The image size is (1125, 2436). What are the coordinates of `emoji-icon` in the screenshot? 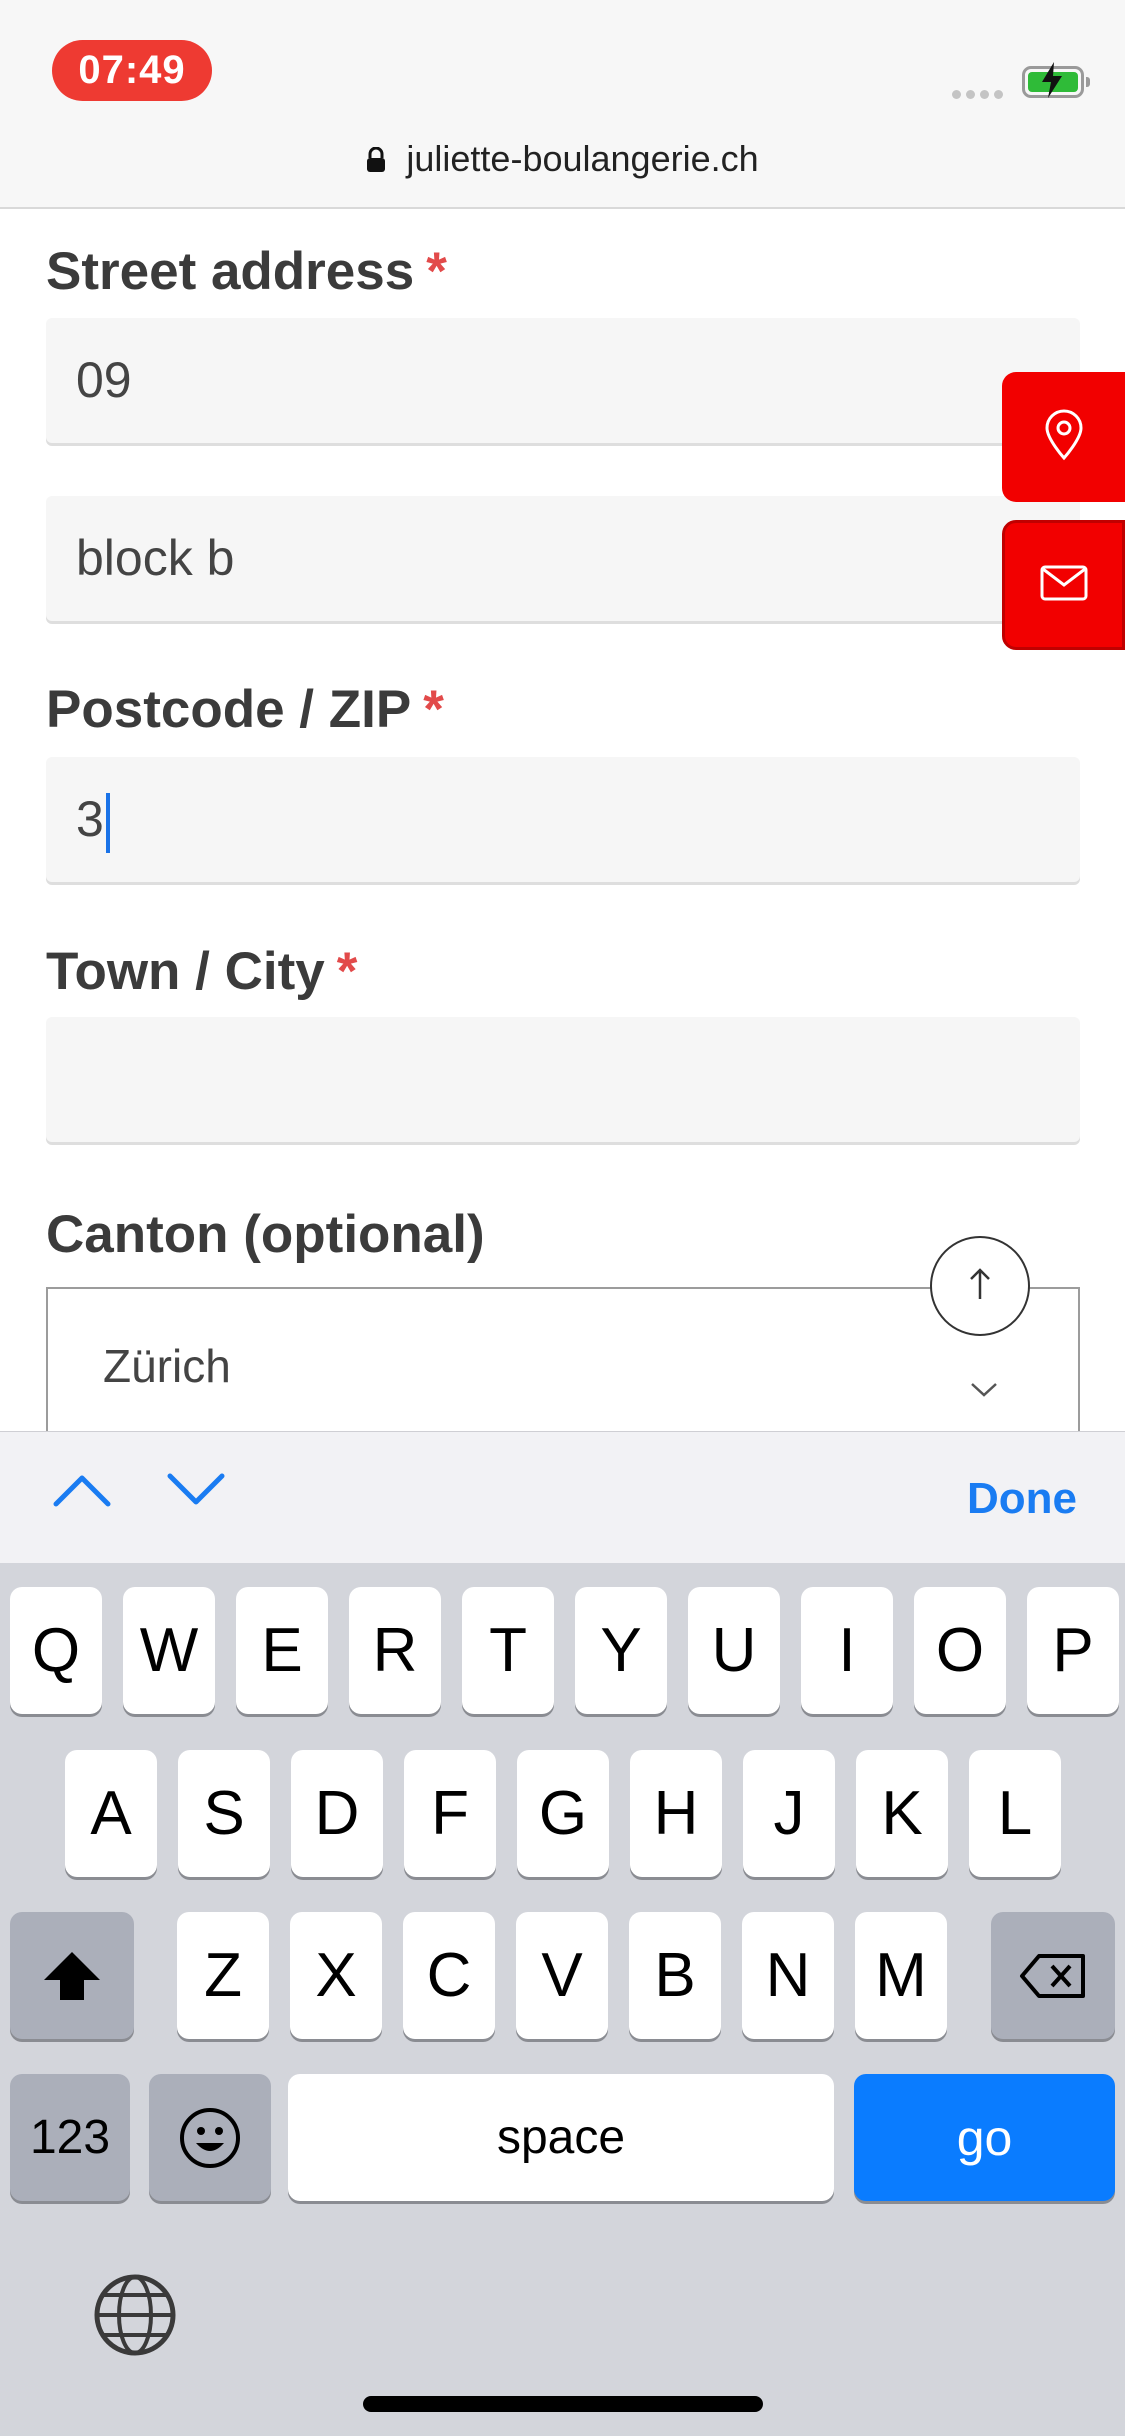 It's located at (210, 2137).